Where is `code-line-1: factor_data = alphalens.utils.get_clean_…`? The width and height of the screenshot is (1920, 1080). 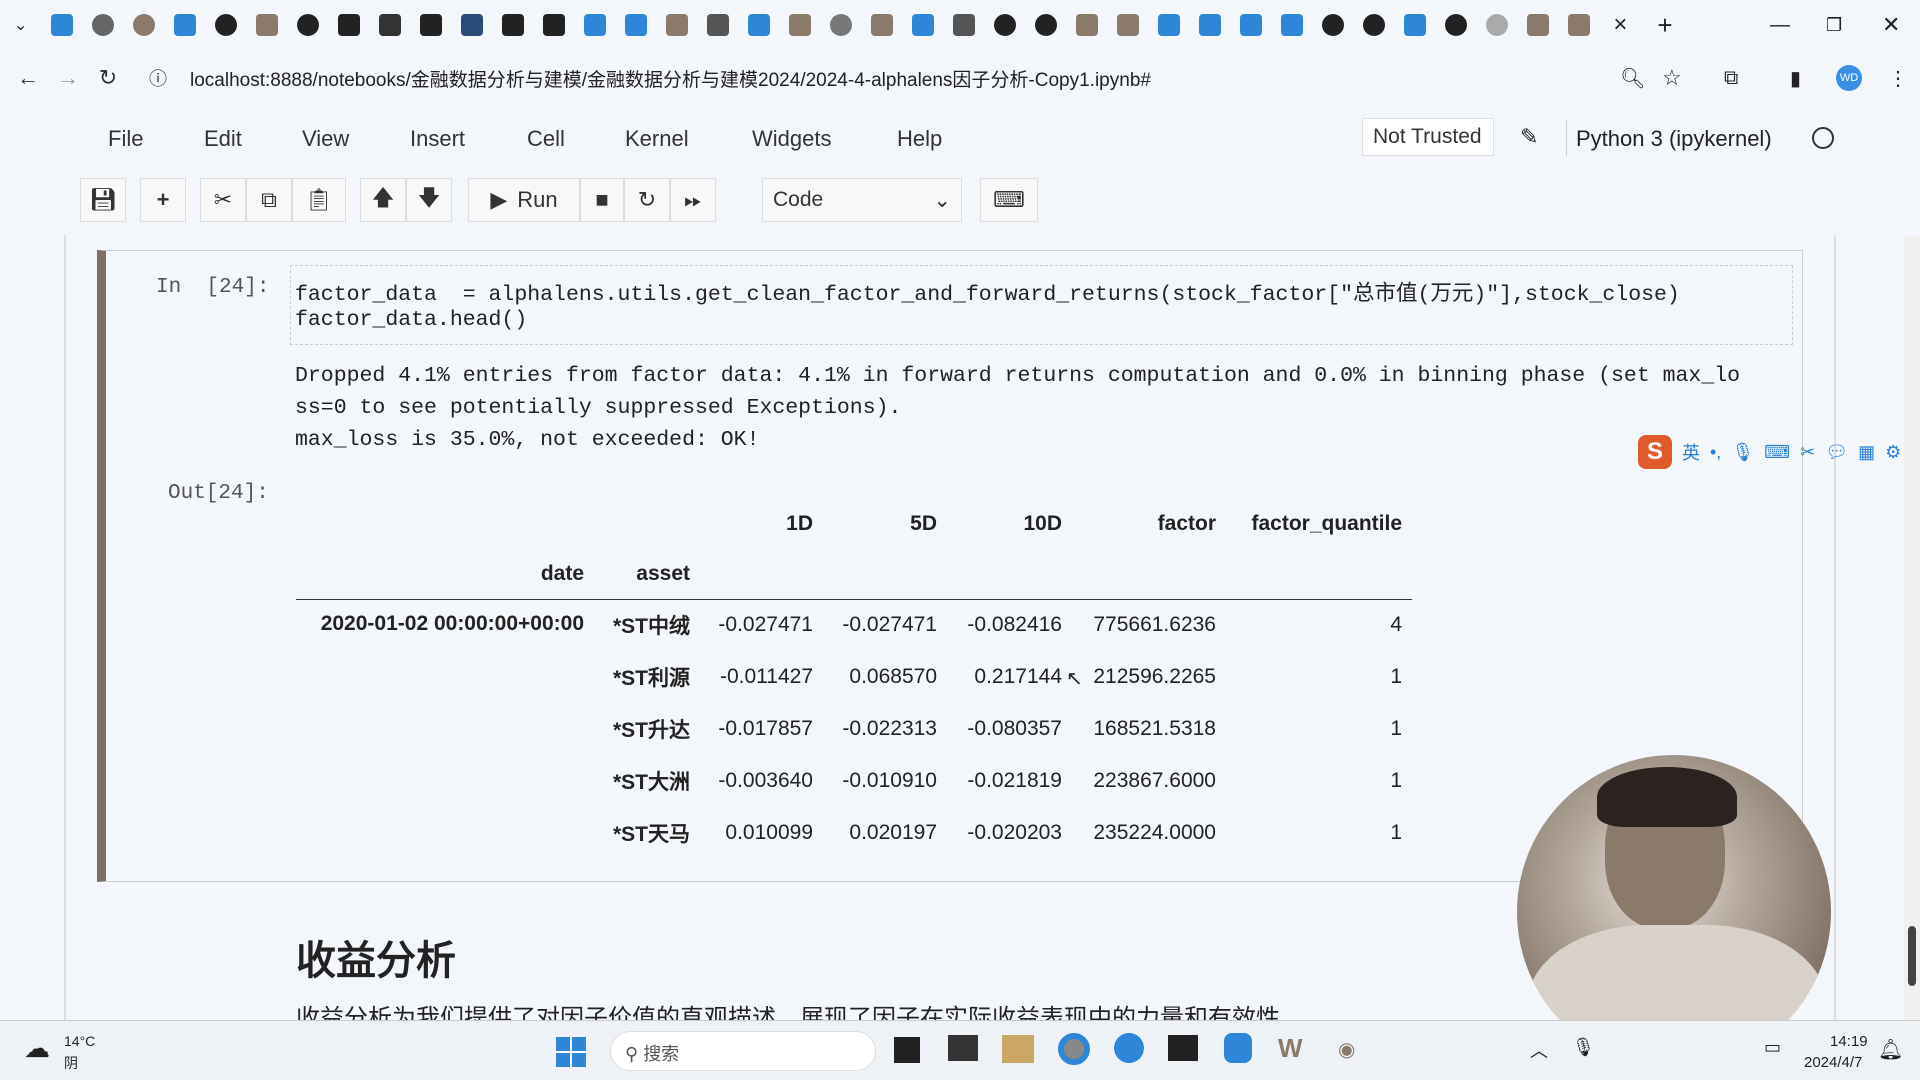
code-line-1: factor_data = alphalens.utils.get_clean_… is located at coordinates (987, 291).